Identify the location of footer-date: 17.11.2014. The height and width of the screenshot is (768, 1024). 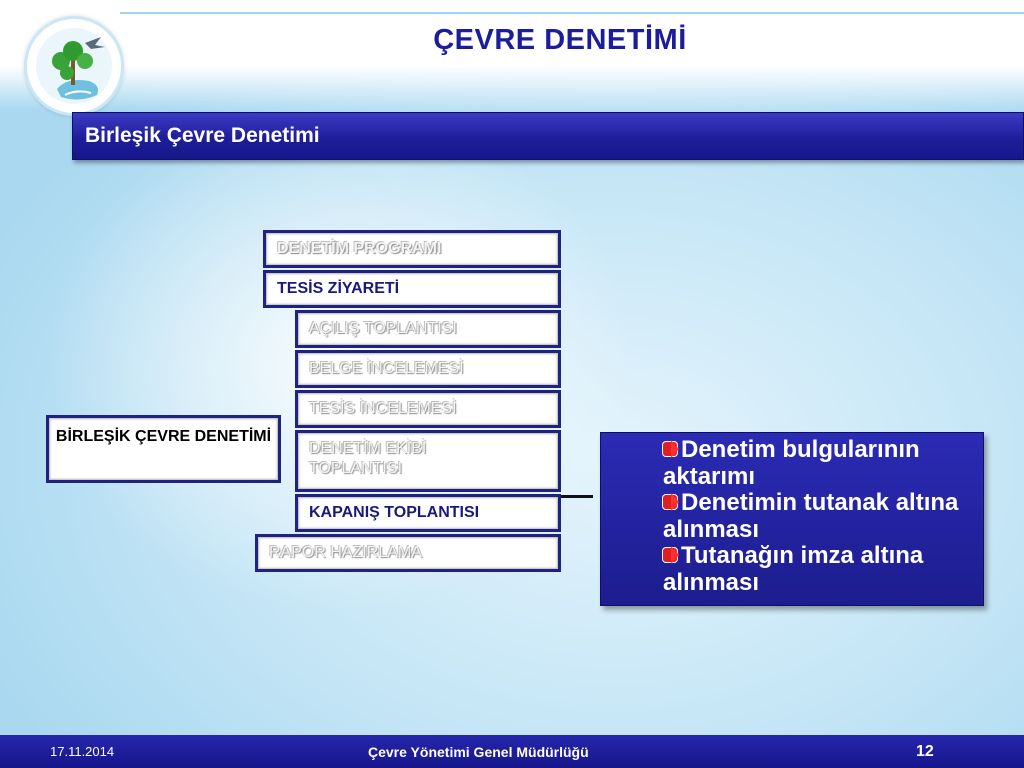
(82, 751).